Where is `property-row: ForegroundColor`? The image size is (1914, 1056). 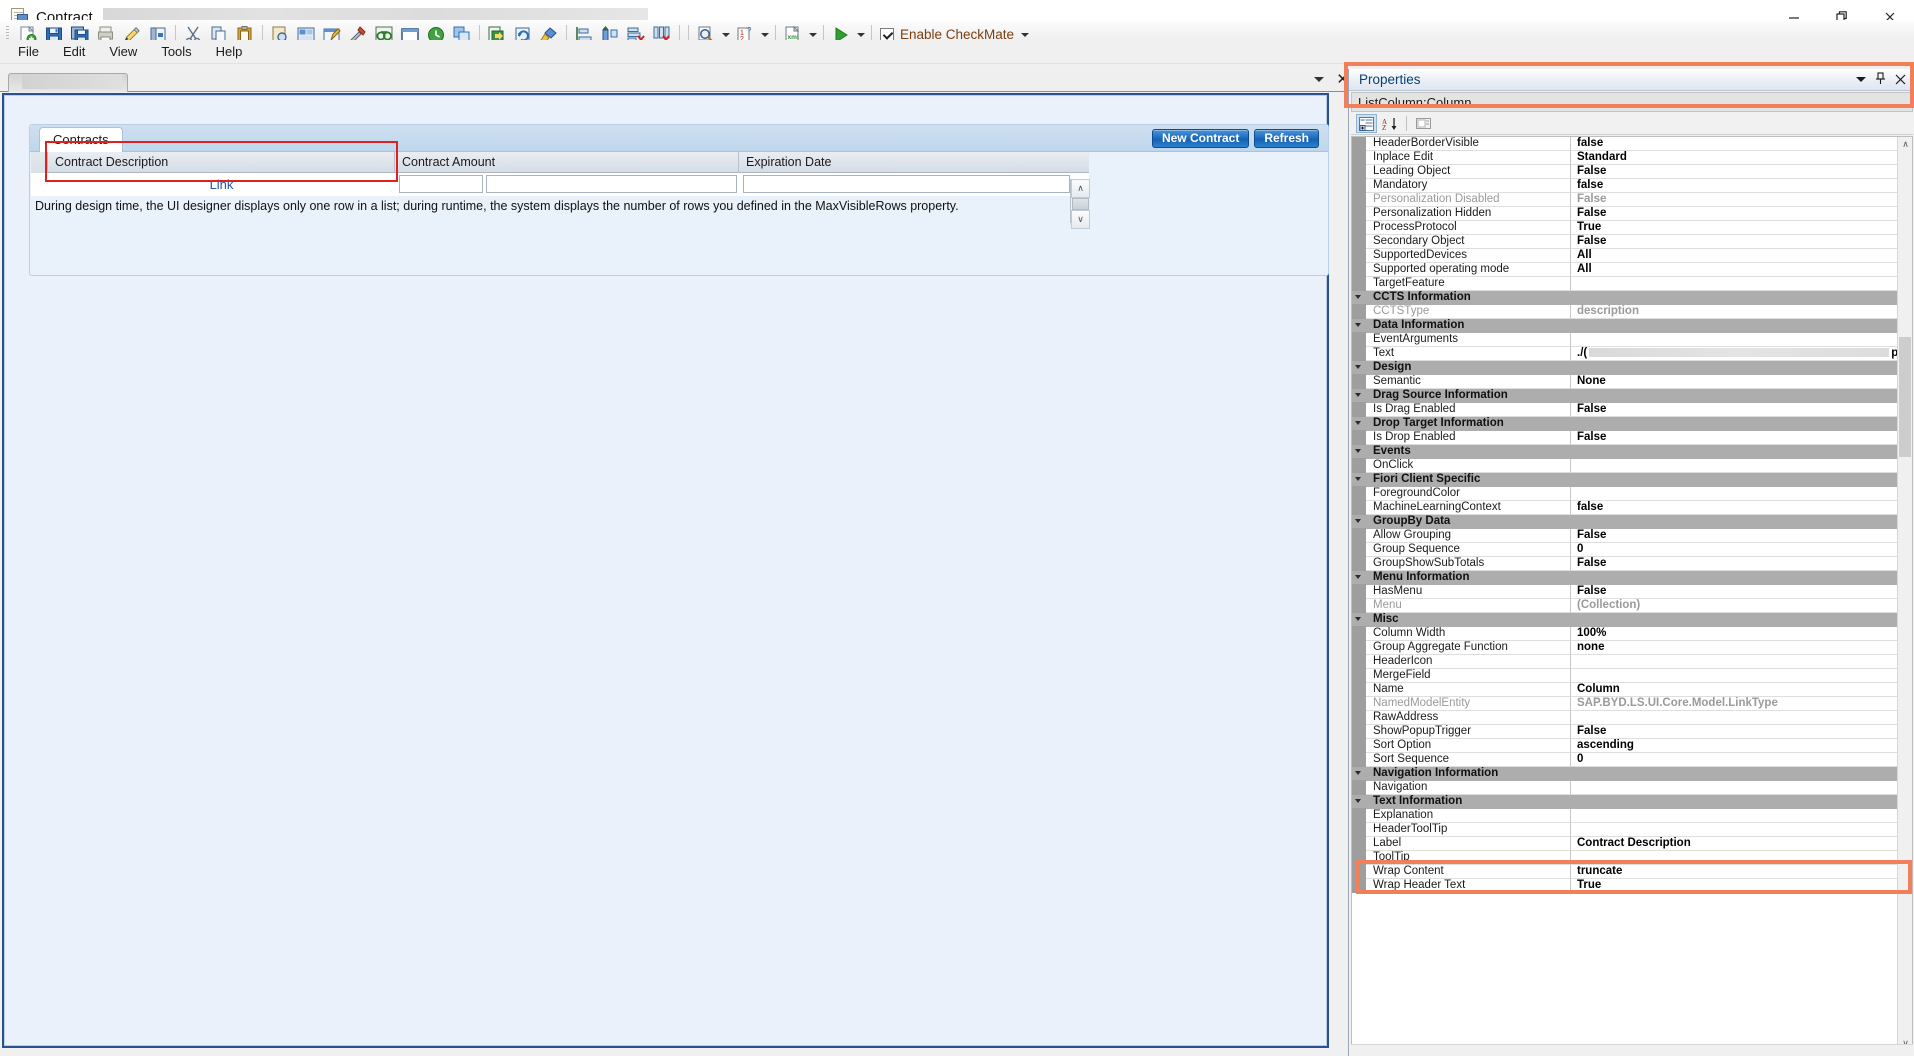 property-row: ForegroundColor is located at coordinates (1632, 494).